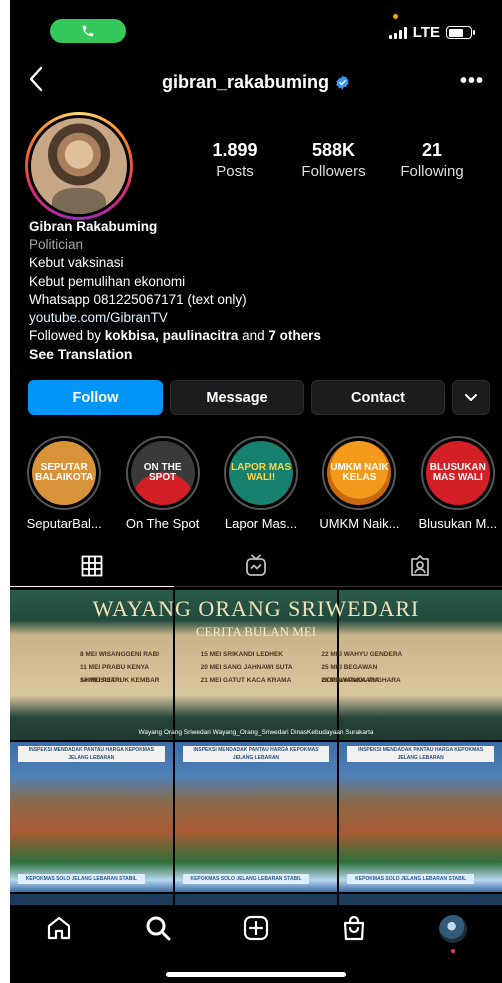 The width and height of the screenshot is (502, 983). I want to click on notification-dot, so click(452, 951).